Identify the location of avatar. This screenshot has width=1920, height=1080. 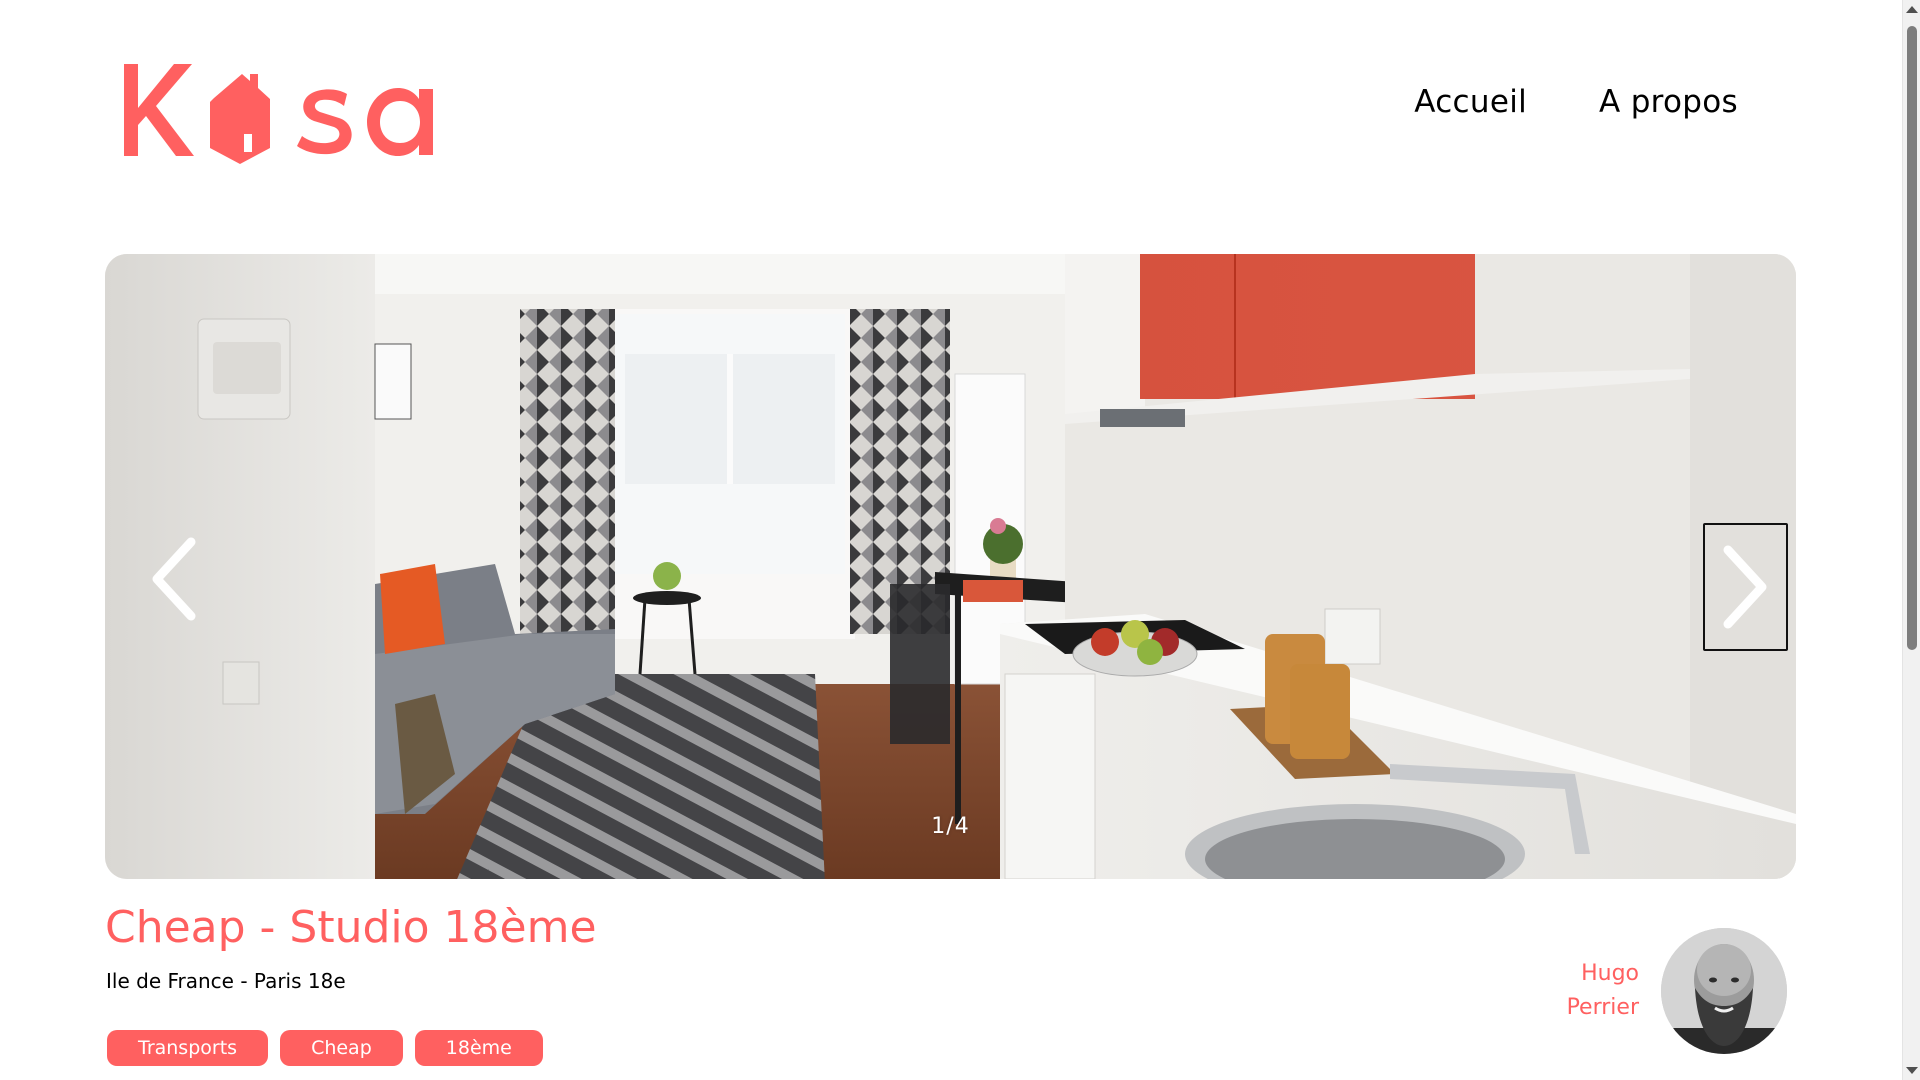
(1724, 991).